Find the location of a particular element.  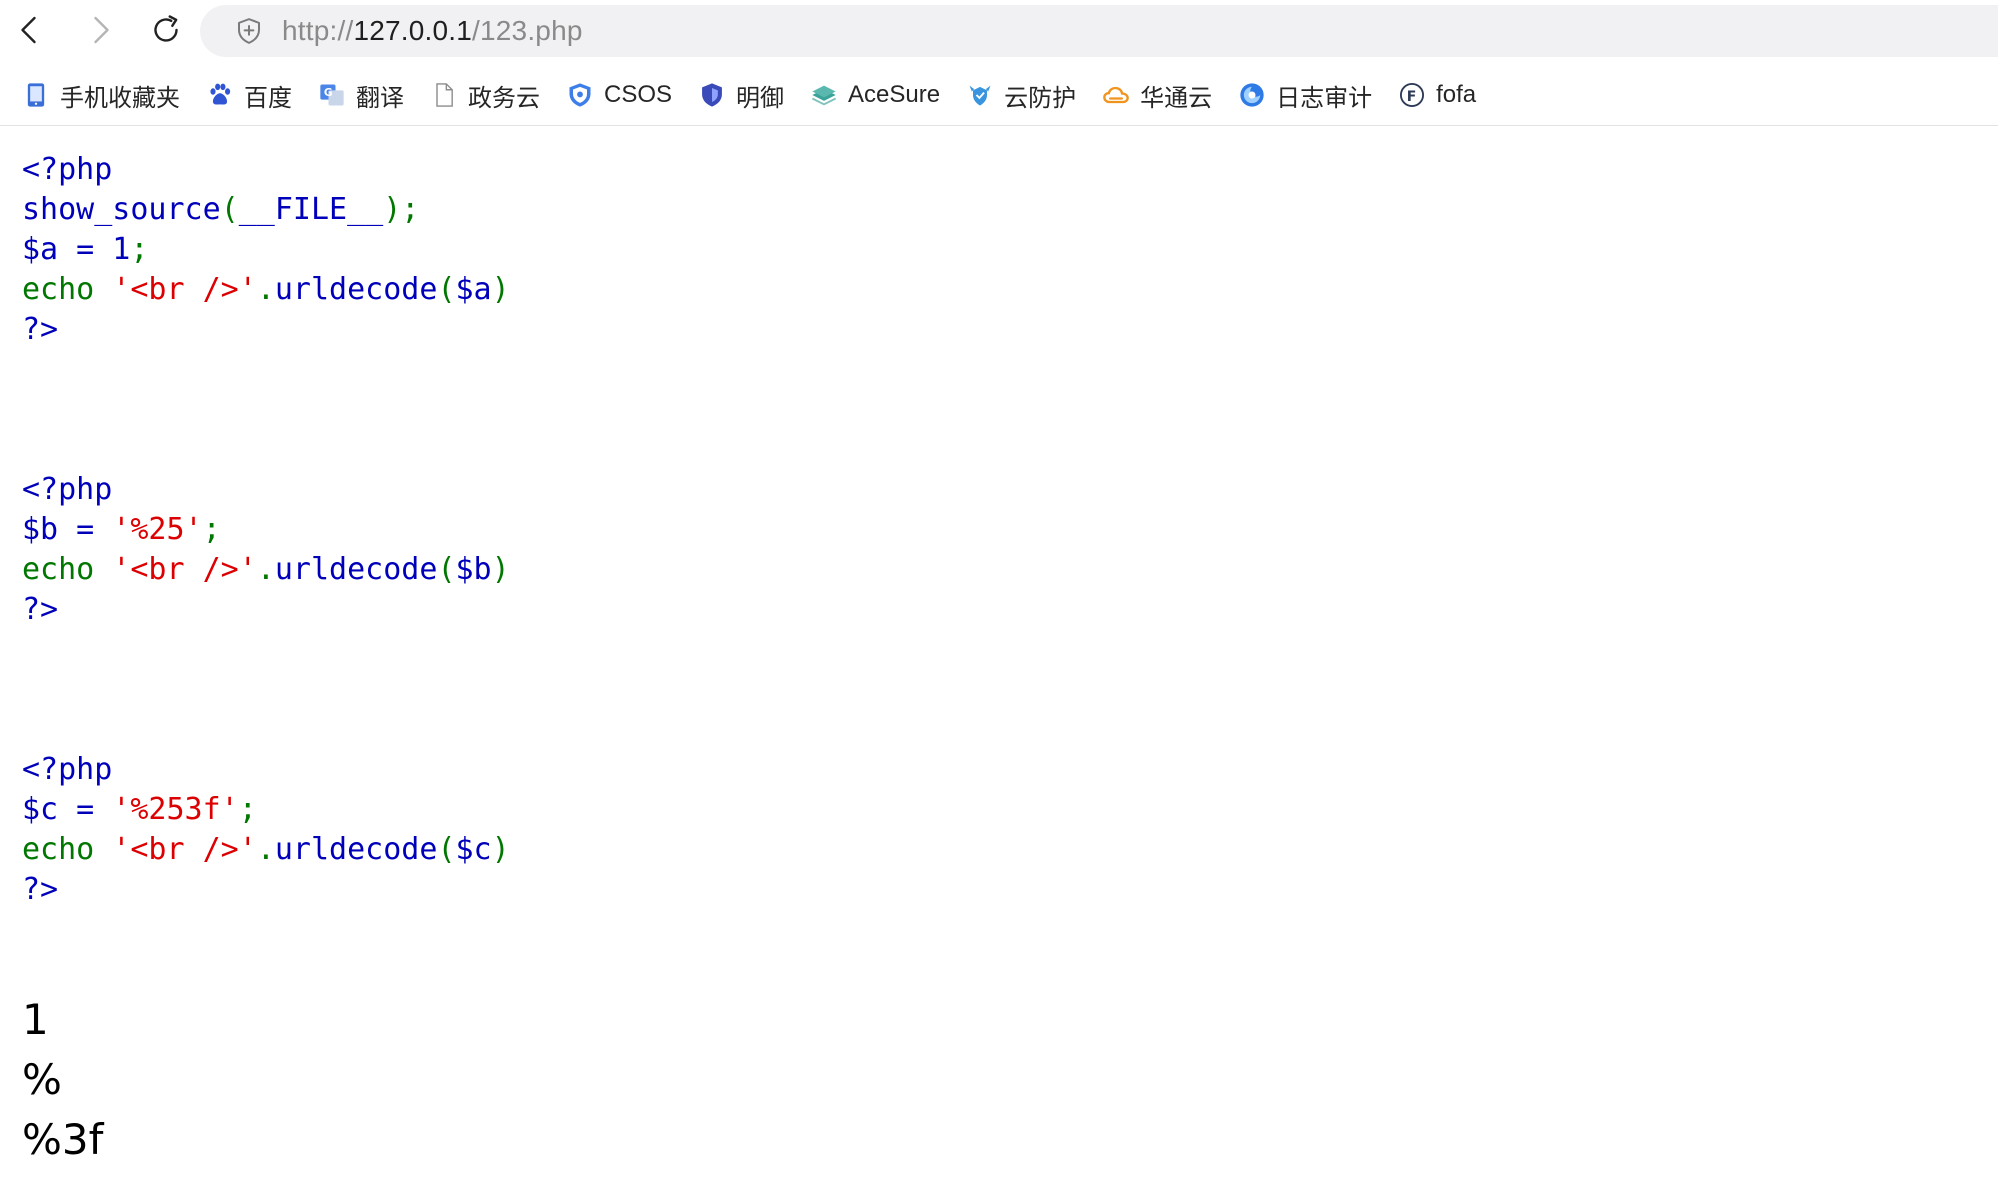

log-audit-icon is located at coordinates (1252, 95).